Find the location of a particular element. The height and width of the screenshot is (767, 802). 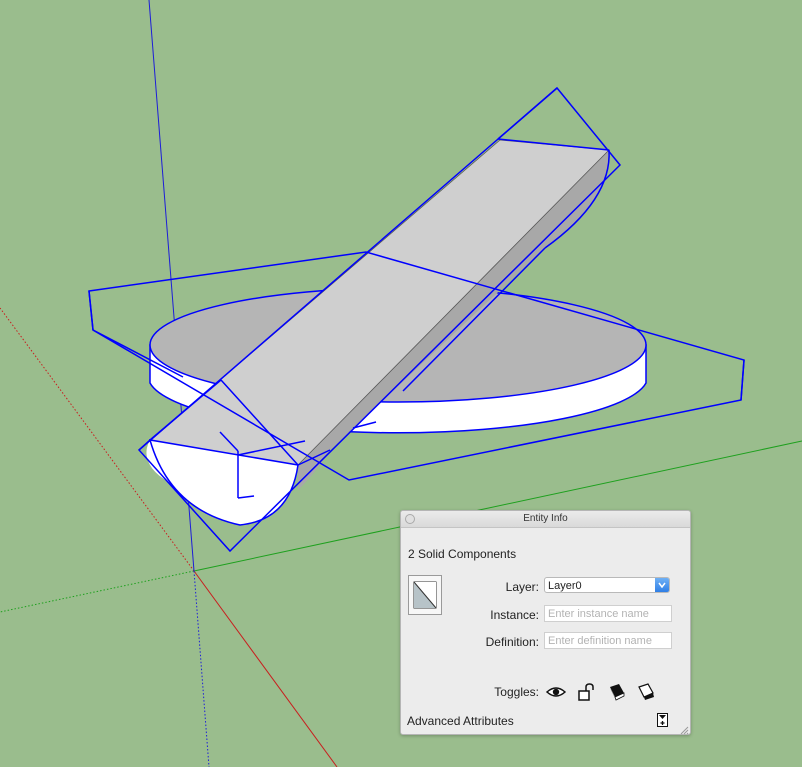

instance-label: Instance: is located at coordinates (514, 615).